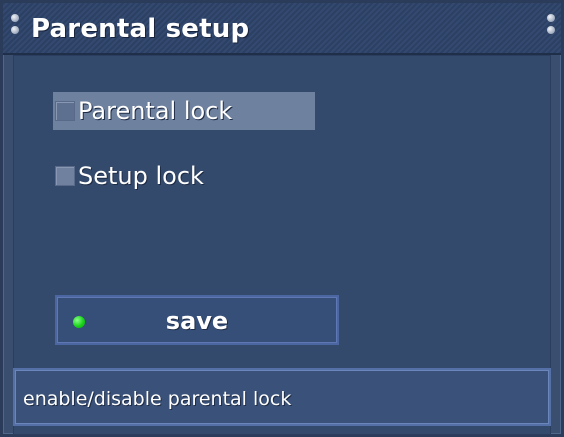  Describe the element at coordinates (65, 111) in the screenshot. I see `parental-lock-checkbox` at that location.